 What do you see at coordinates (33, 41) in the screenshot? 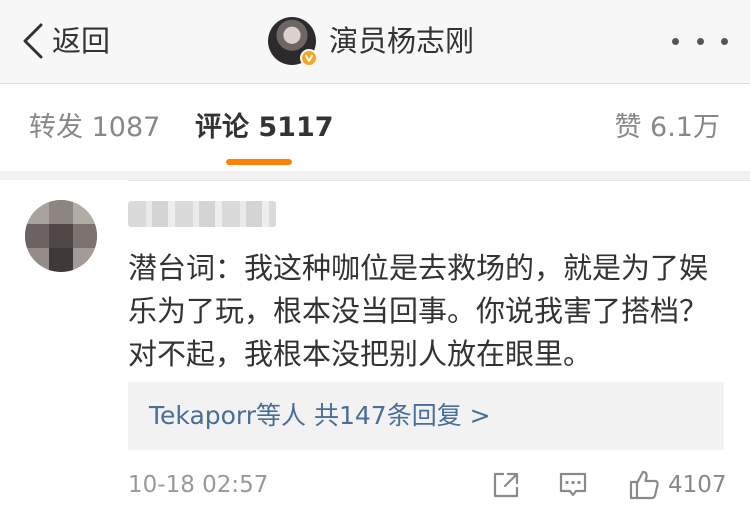
I see `chevron-left-icon` at bounding box center [33, 41].